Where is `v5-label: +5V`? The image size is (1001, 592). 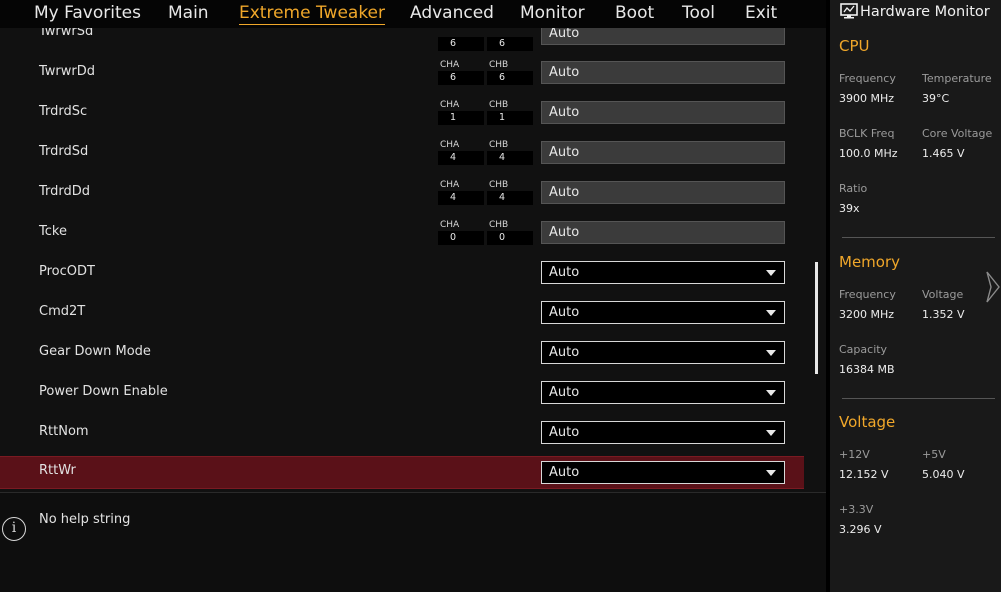
v5-label: +5V is located at coordinates (934, 454).